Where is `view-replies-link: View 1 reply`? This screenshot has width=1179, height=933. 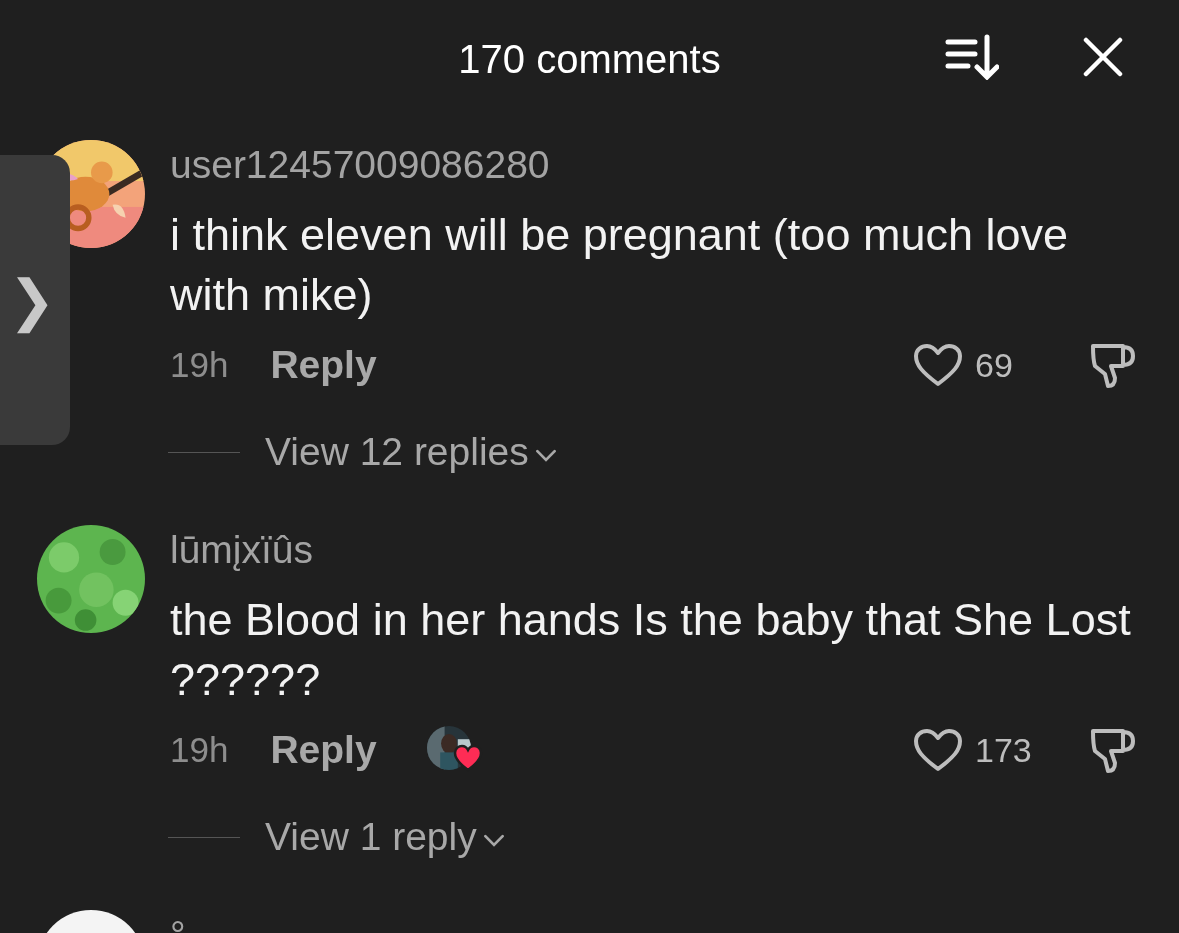 view-replies-link: View 1 reply is located at coordinates (371, 837).